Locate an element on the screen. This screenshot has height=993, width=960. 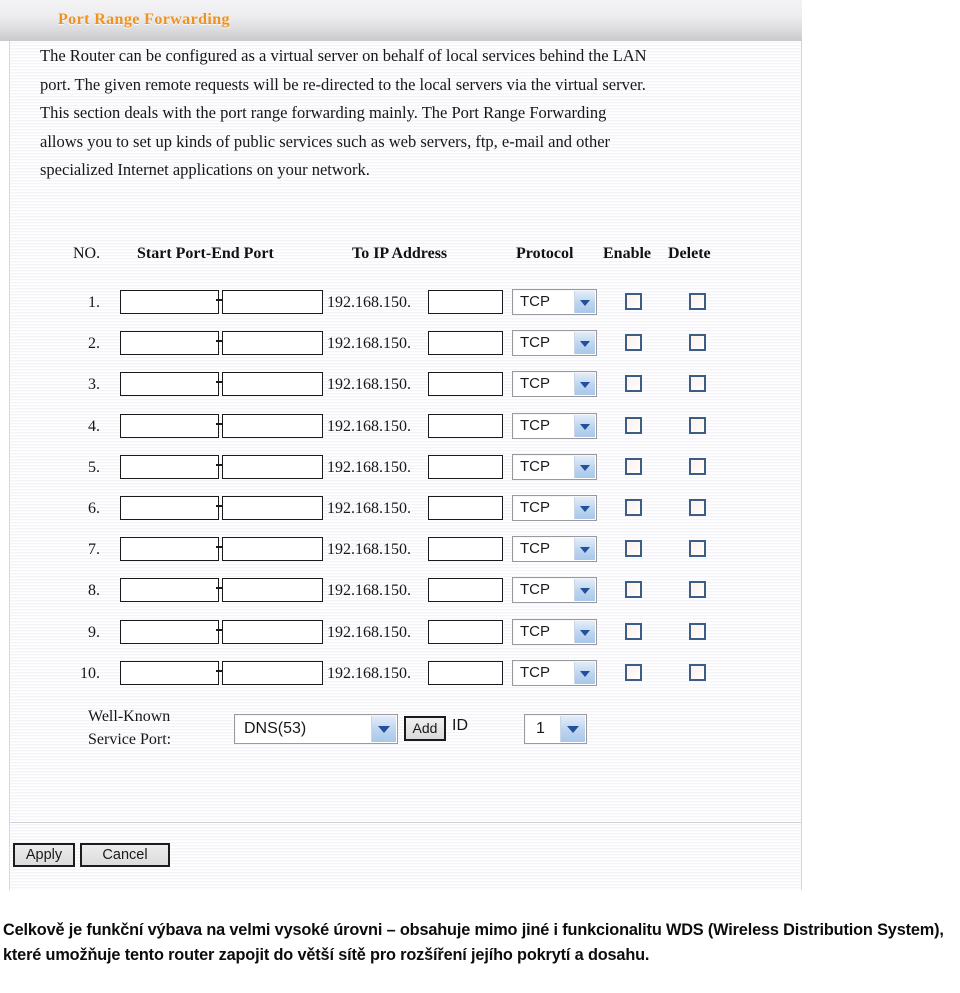
well-known-label-line1: Well-Known is located at coordinates (129, 716).